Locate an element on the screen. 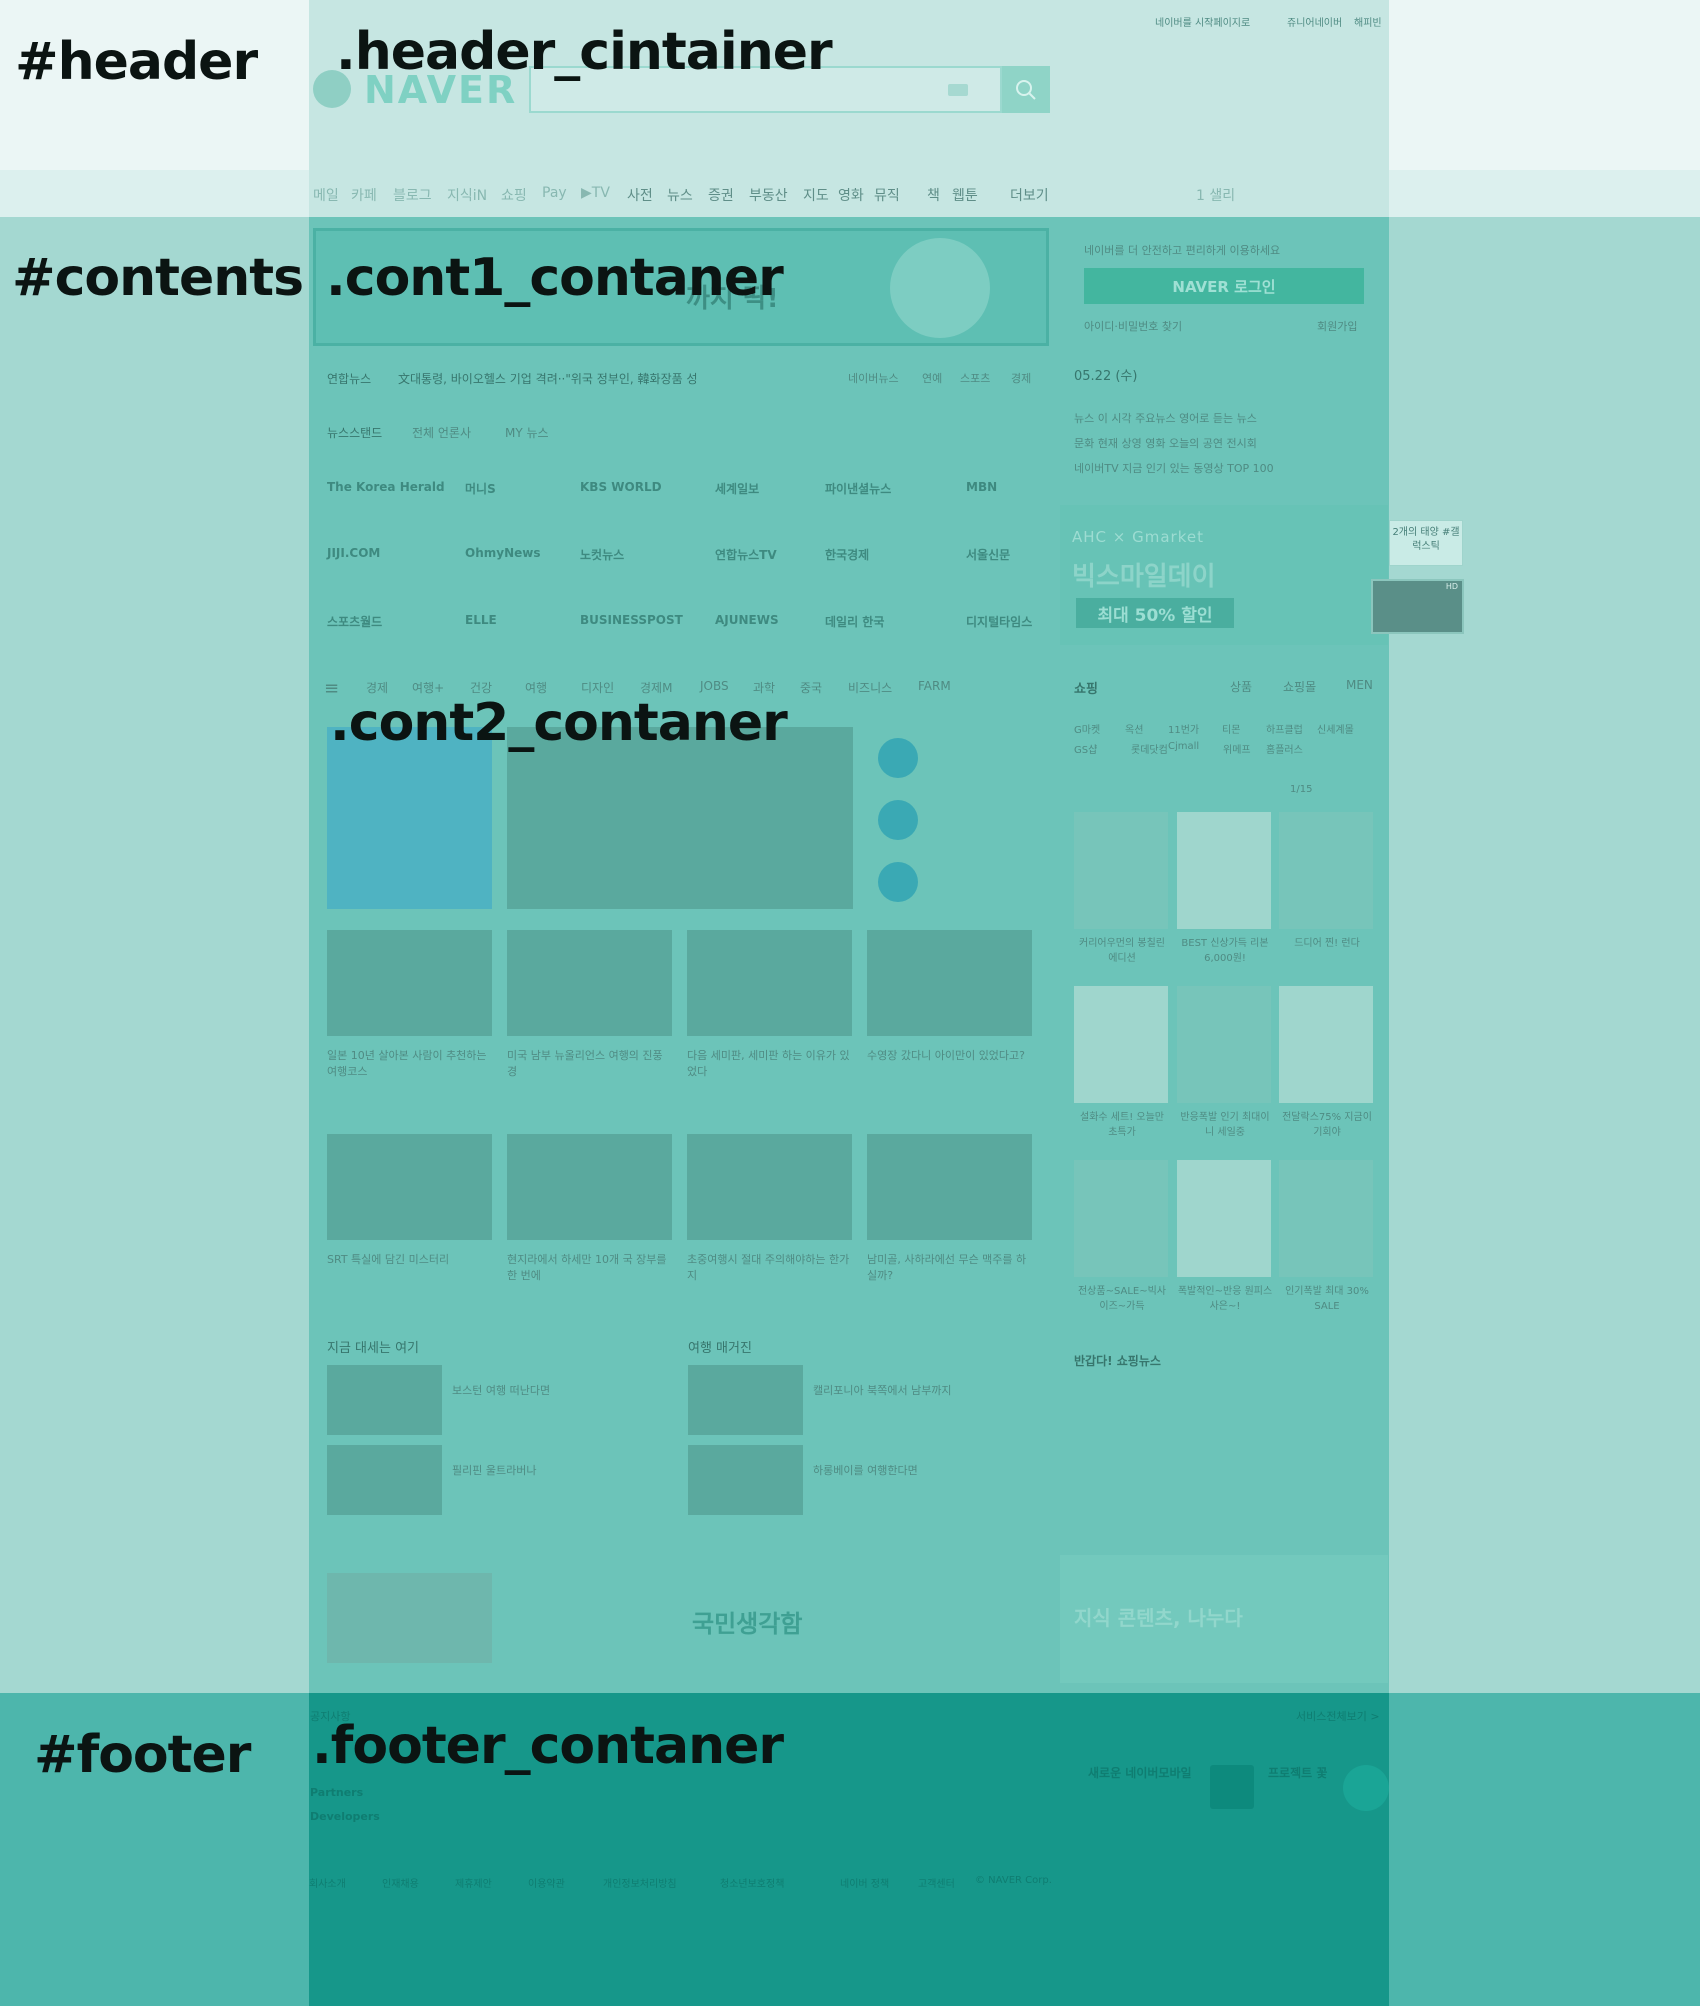 The image size is (1700, 2006). shopping-mall-link: 하프클럽 is located at coordinates (1284, 728).